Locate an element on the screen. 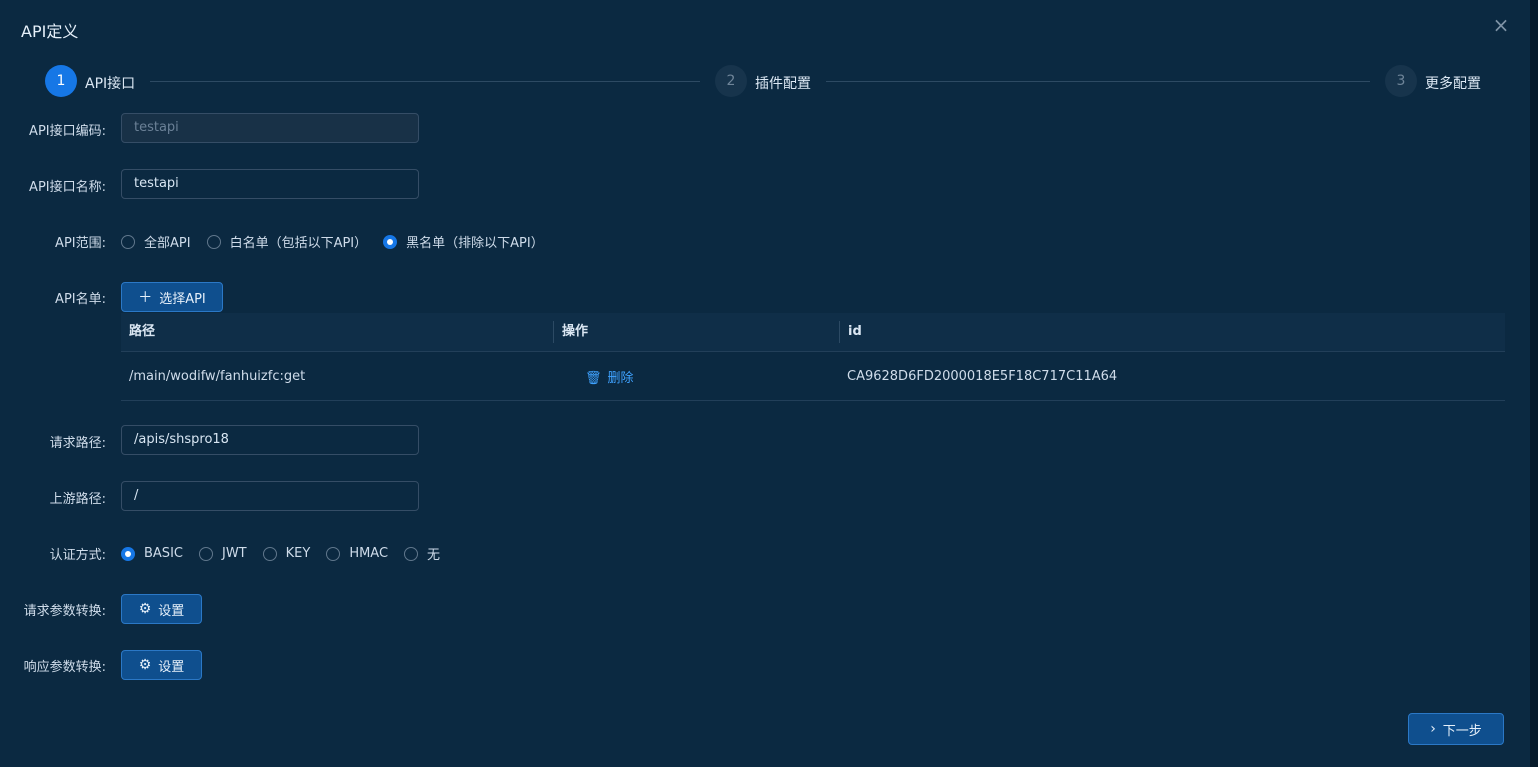 The width and height of the screenshot is (1538, 767). auth-method-radio-group: BASIC JWT KEY HMAC 无 is located at coordinates (288, 553).